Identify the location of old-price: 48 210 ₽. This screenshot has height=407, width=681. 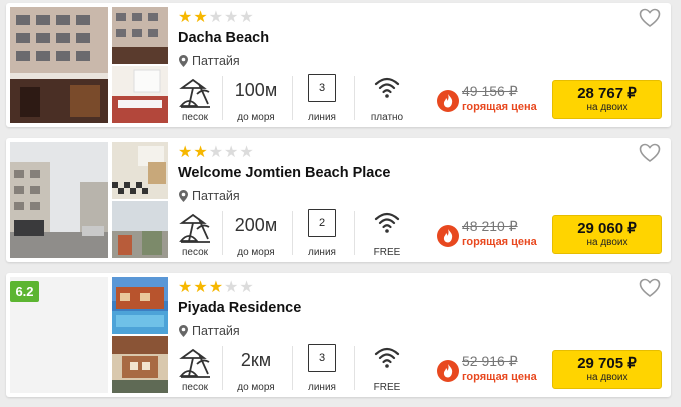
(490, 226).